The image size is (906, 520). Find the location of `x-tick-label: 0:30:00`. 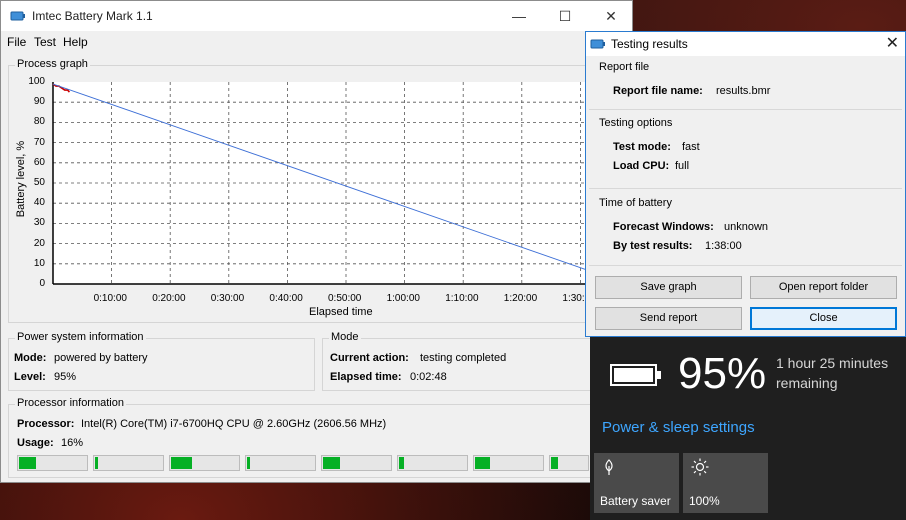

x-tick-label: 0:30:00 is located at coordinates (227, 298).